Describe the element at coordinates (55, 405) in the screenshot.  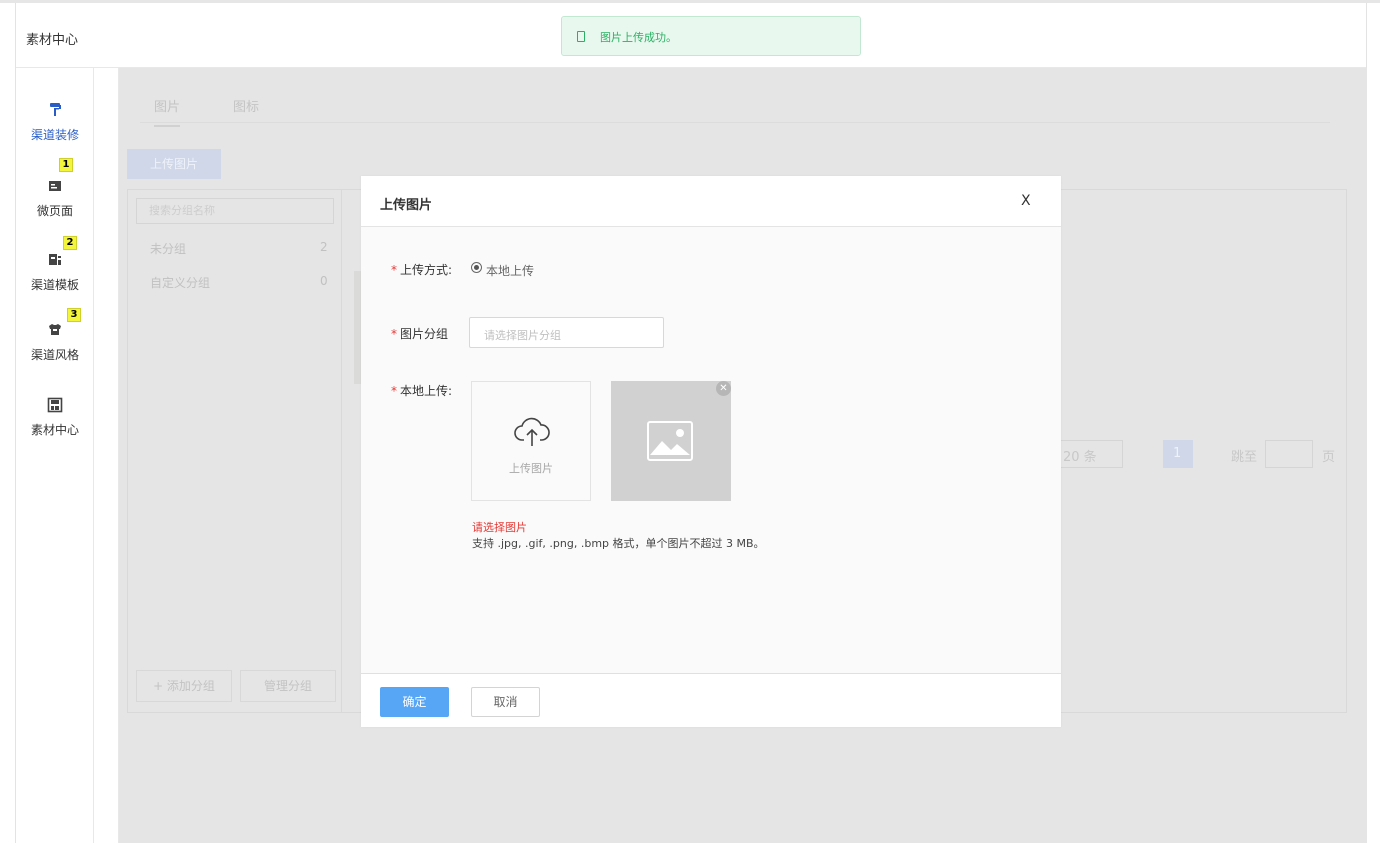
I see `save-image-icon` at that location.